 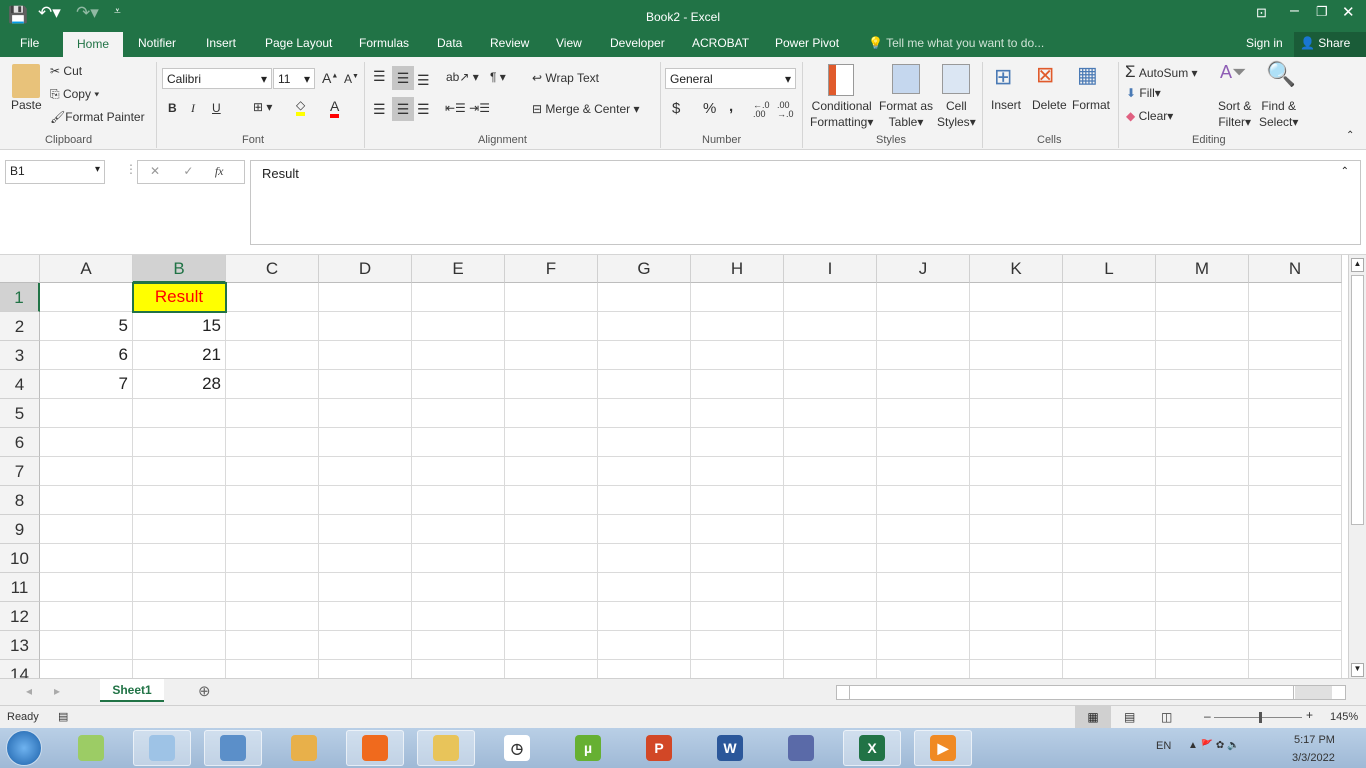 What do you see at coordinates (458, 645) in the screenshot?
I see `cell-E13` at bounding box center [458, 645].